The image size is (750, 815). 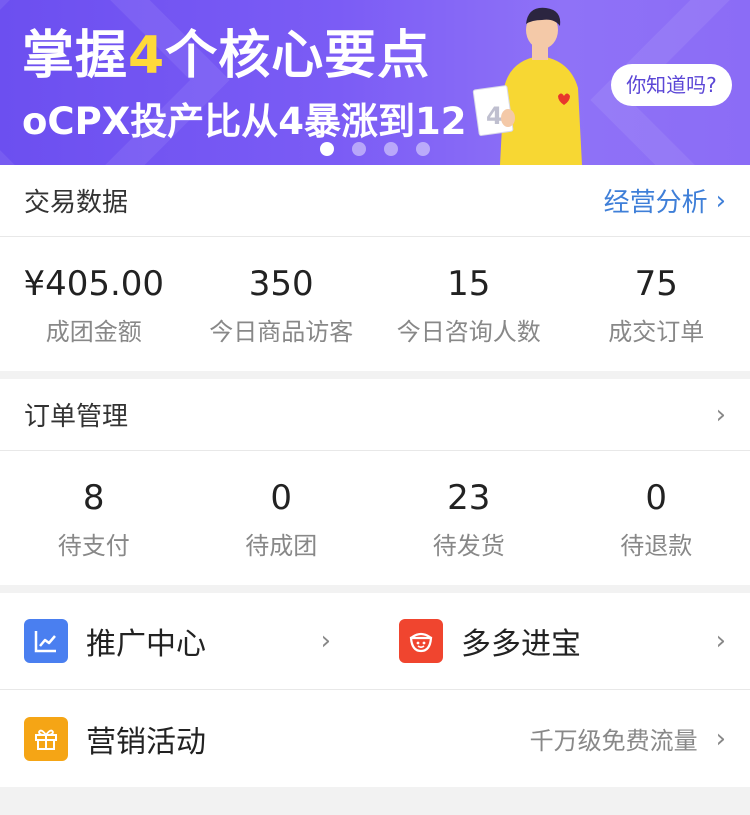 What do you see at coordinates (671, 85) in the screenshot?
I see `banner-bubble: 你知道吗?` at bounding box center [671, 85].